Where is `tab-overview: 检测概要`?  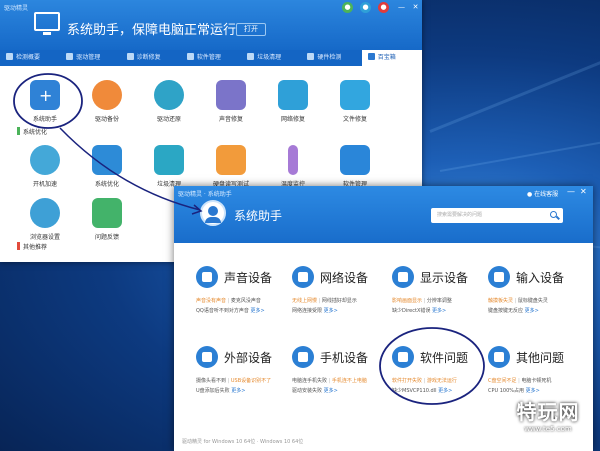
tab-overview: 检测概要 is located at coordinates (30, 58).